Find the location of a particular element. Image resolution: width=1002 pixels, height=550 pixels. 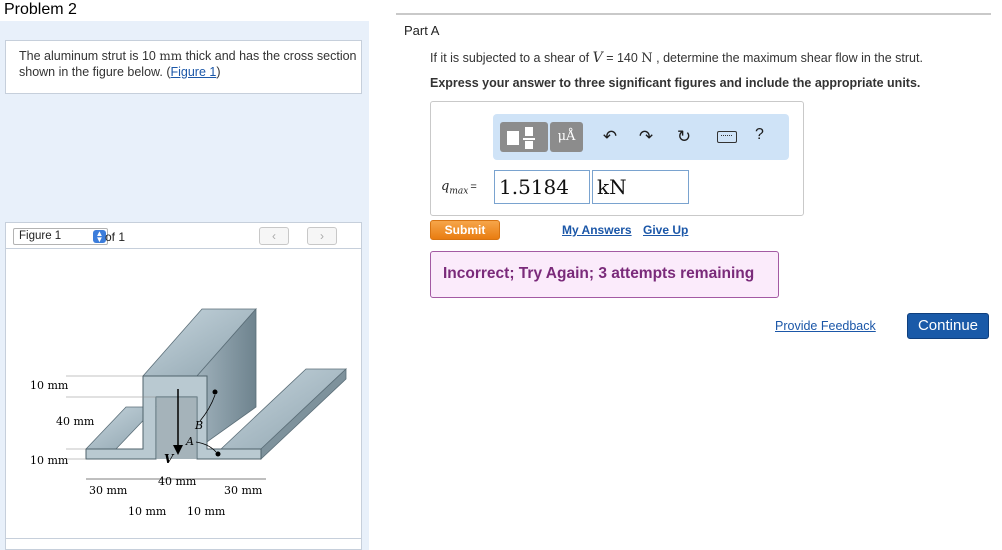

dim-left-flange: 30 mm is located at coordinates (108, 490).